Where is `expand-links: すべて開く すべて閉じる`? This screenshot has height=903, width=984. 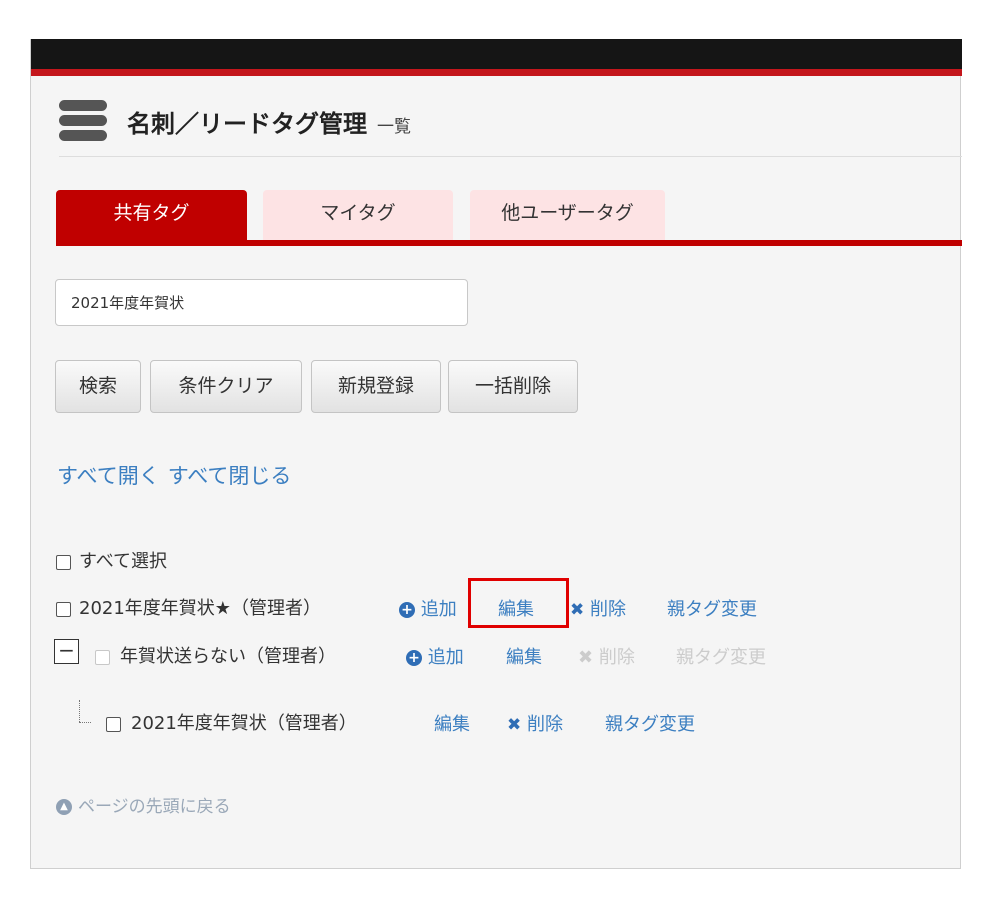
expand-links: すべて開く すべて閉じる is located at coordinates (174, 475).